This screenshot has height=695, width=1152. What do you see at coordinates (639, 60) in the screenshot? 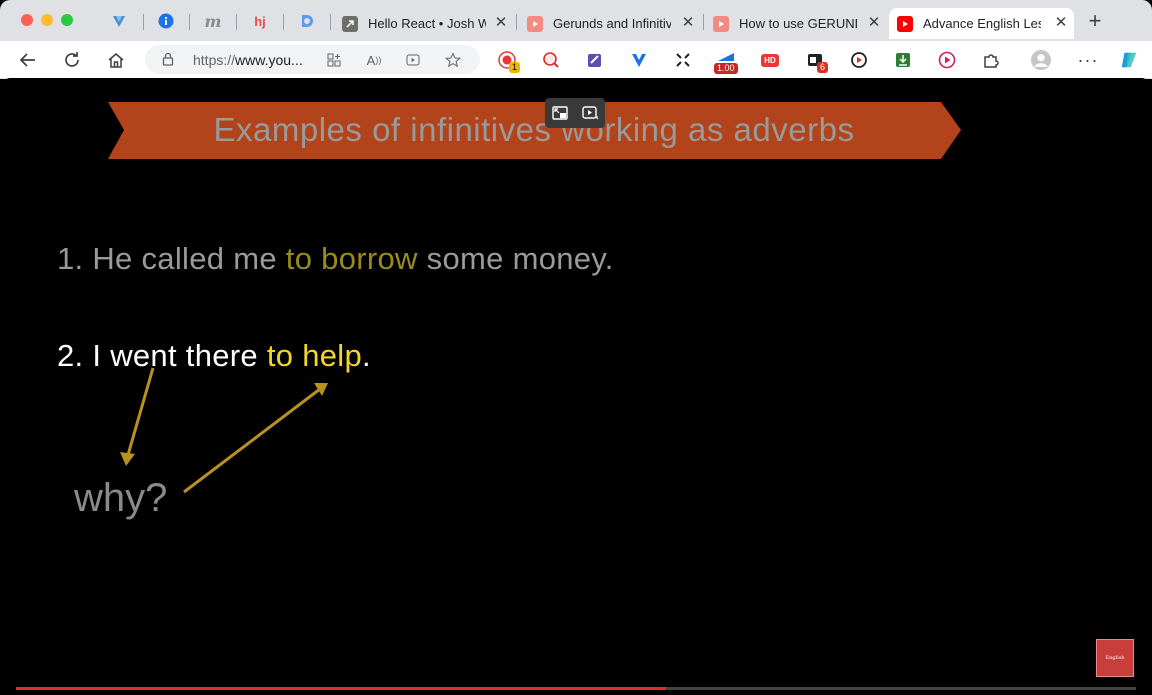
I see `vpn-extension-icon` at bounding box center [639, 60].